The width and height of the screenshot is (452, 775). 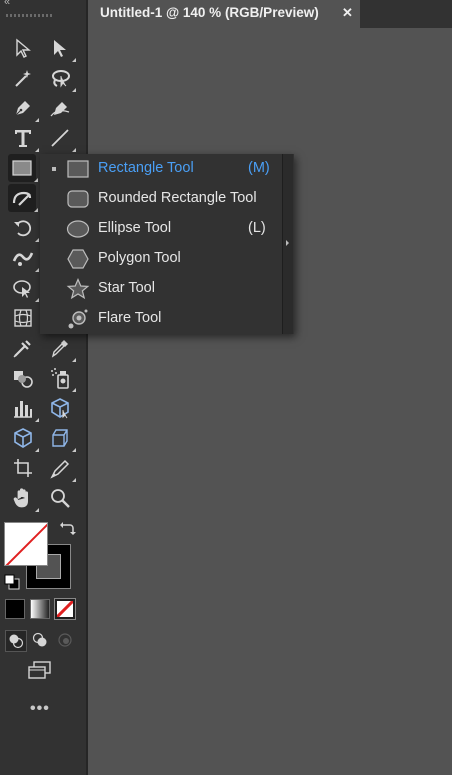 I want to click on none-mode-button, so click(x=65, y=609).